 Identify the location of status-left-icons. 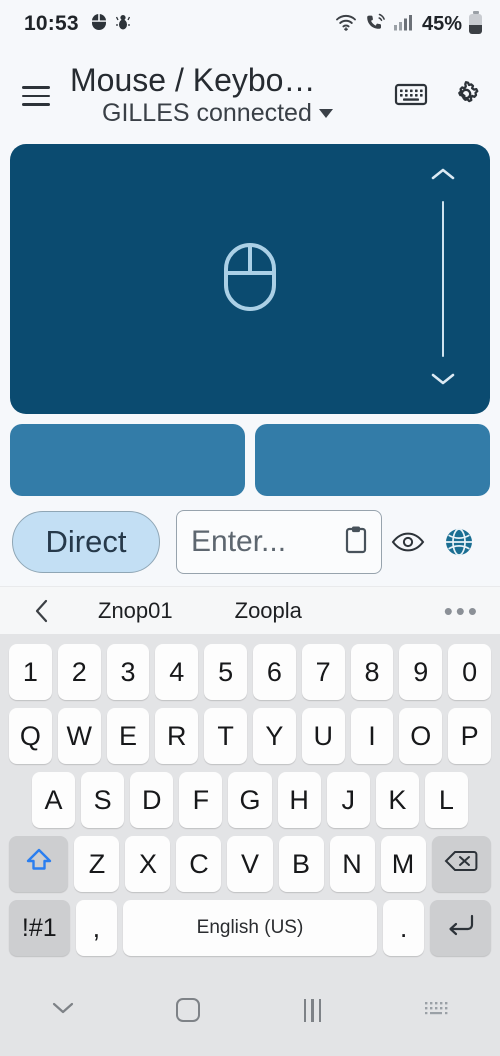
(110, 24).